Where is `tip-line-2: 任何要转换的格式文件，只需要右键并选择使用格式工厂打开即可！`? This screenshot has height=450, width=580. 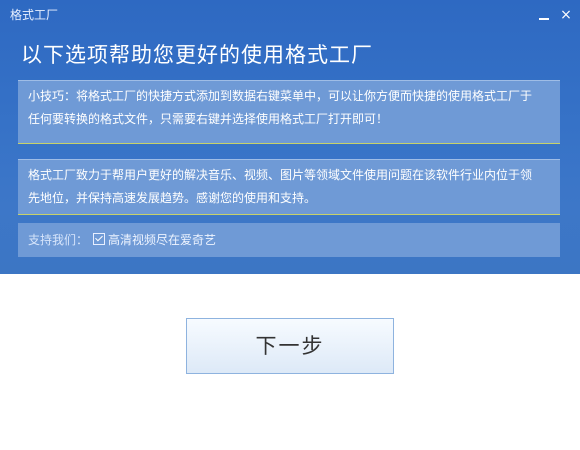 tip-line-2: 任何要转换的格式文件，只需要右键并选择使用格式工厂打开即可！ is located at coordinates (208, 119).